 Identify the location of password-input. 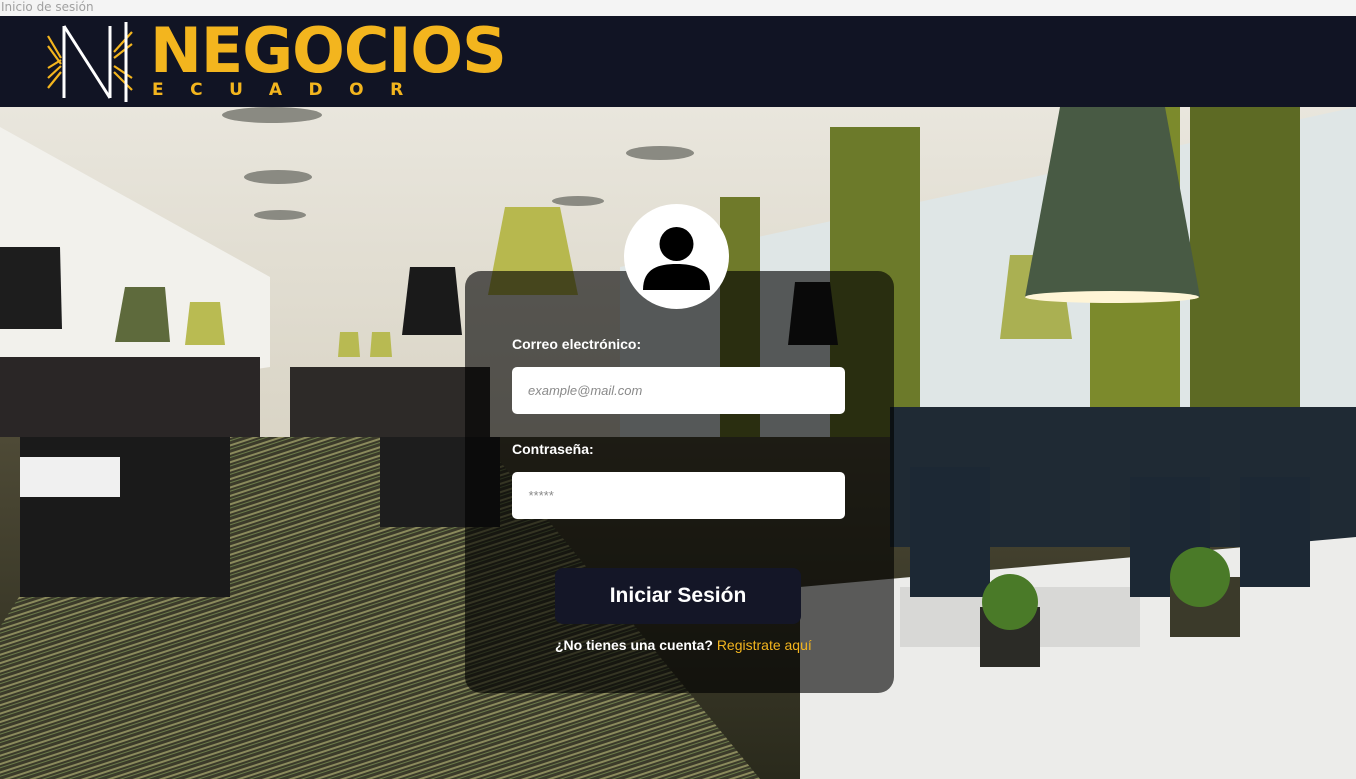
(678, 495).